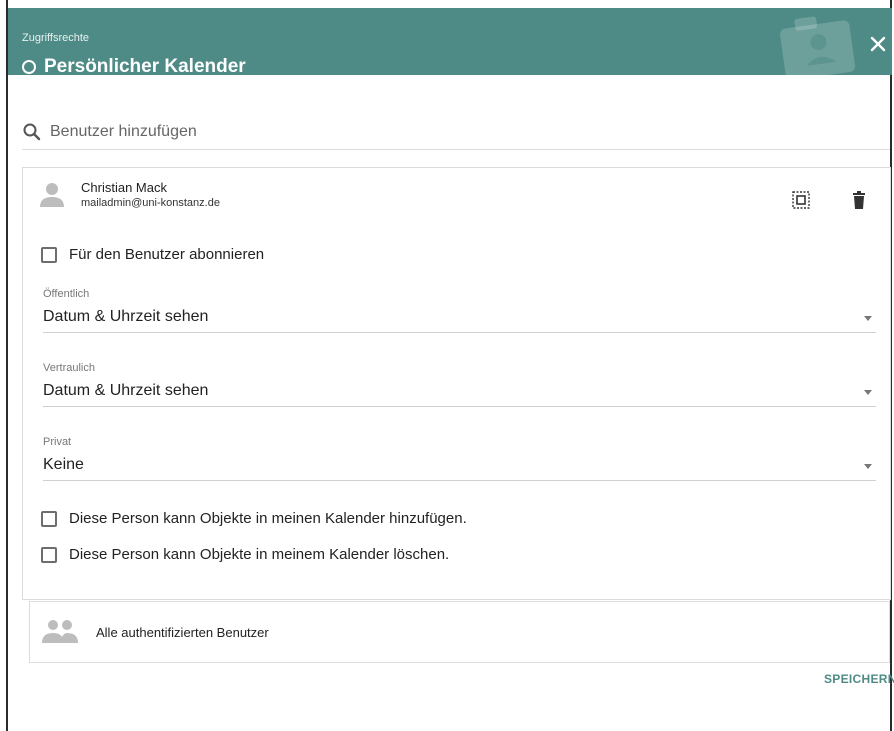 The image size is (894, 731). I want to click on status-circle-icon, so click(29, 67).